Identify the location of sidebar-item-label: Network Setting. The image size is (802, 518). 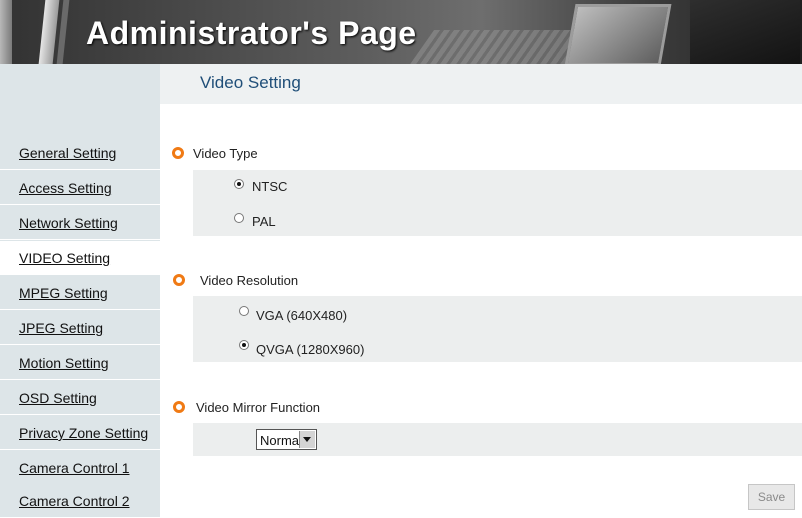
(68, 223).